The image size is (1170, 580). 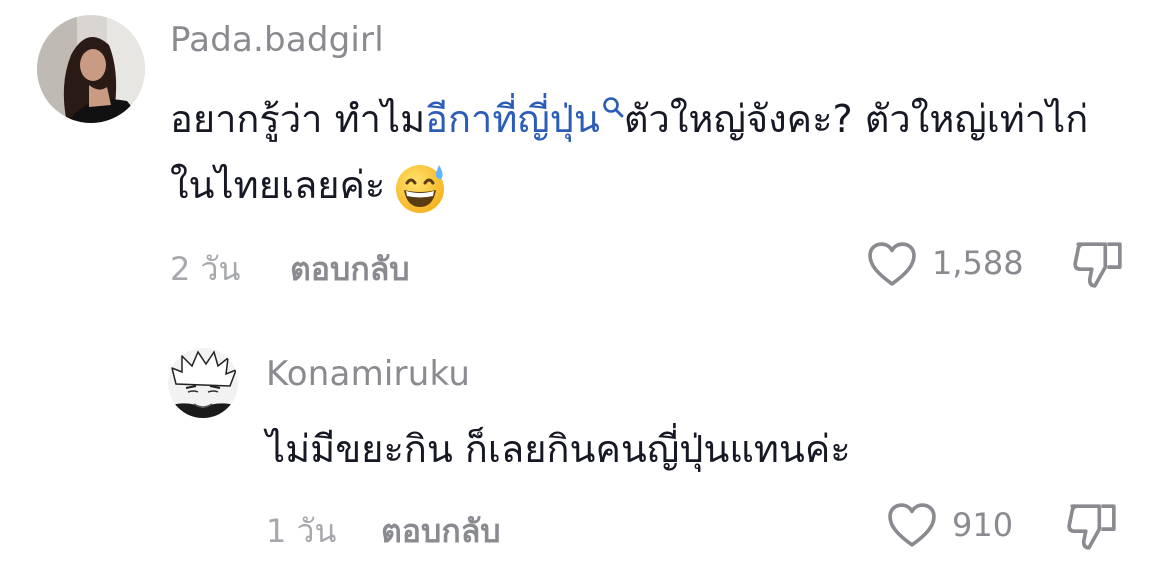 What do you see at coordinates (512, 119) in the screenshot?
I see `search-link: อีกาที่ญี่ปุ่น` at bounding box center [512, 119].